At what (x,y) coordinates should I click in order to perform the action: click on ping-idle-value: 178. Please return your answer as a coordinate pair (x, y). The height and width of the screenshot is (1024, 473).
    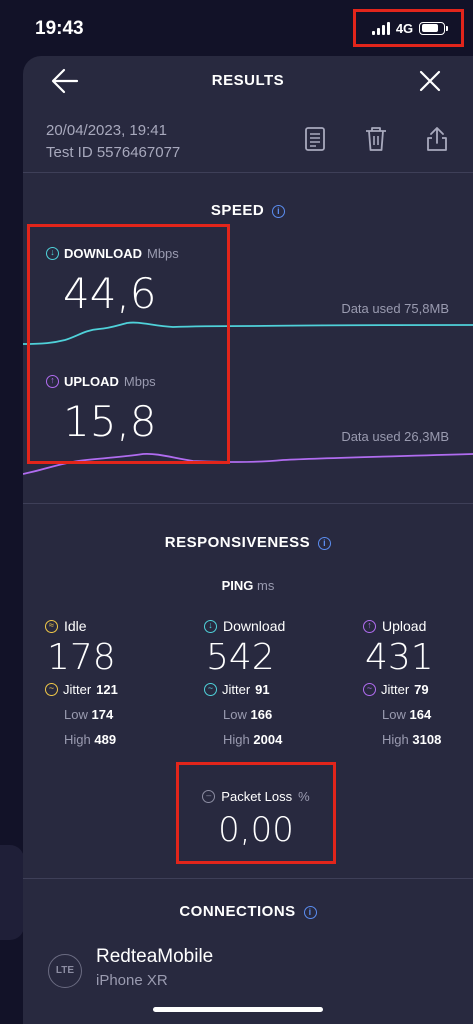
    Looking at the image, I should click on (81, 657).